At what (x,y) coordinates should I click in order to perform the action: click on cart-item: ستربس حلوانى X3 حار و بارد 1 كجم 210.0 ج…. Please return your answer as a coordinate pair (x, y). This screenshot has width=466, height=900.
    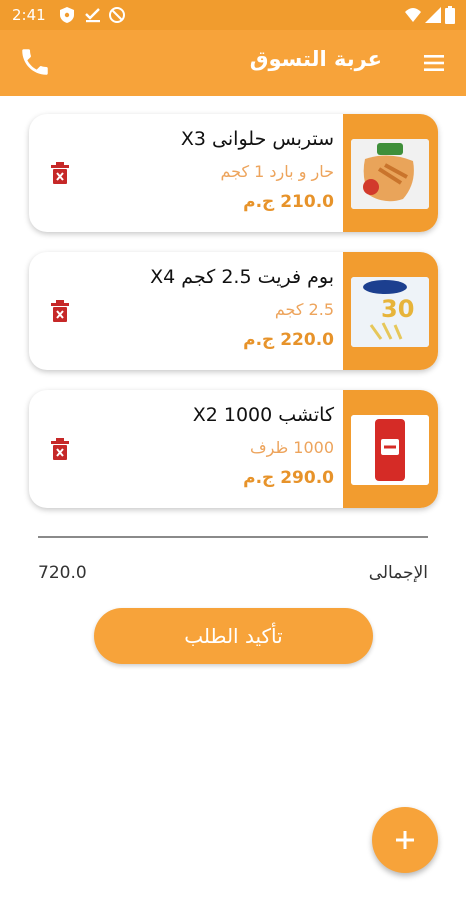
    Looking at the image, I should click on (233, 173).